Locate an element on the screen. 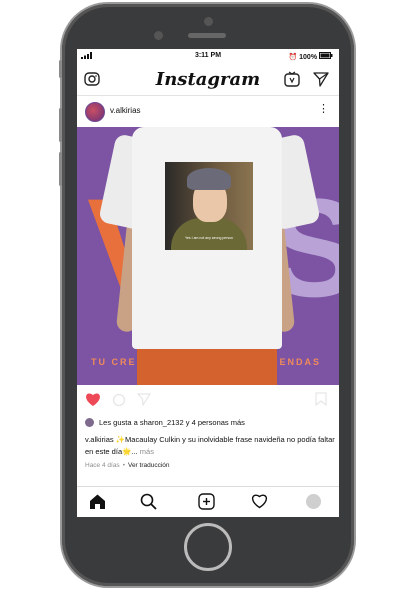 Image resolution: width=420 pixels, height=594 pixels. post-meta: Hace 4 días • Ver traducción is located at coordinates (127, 465).